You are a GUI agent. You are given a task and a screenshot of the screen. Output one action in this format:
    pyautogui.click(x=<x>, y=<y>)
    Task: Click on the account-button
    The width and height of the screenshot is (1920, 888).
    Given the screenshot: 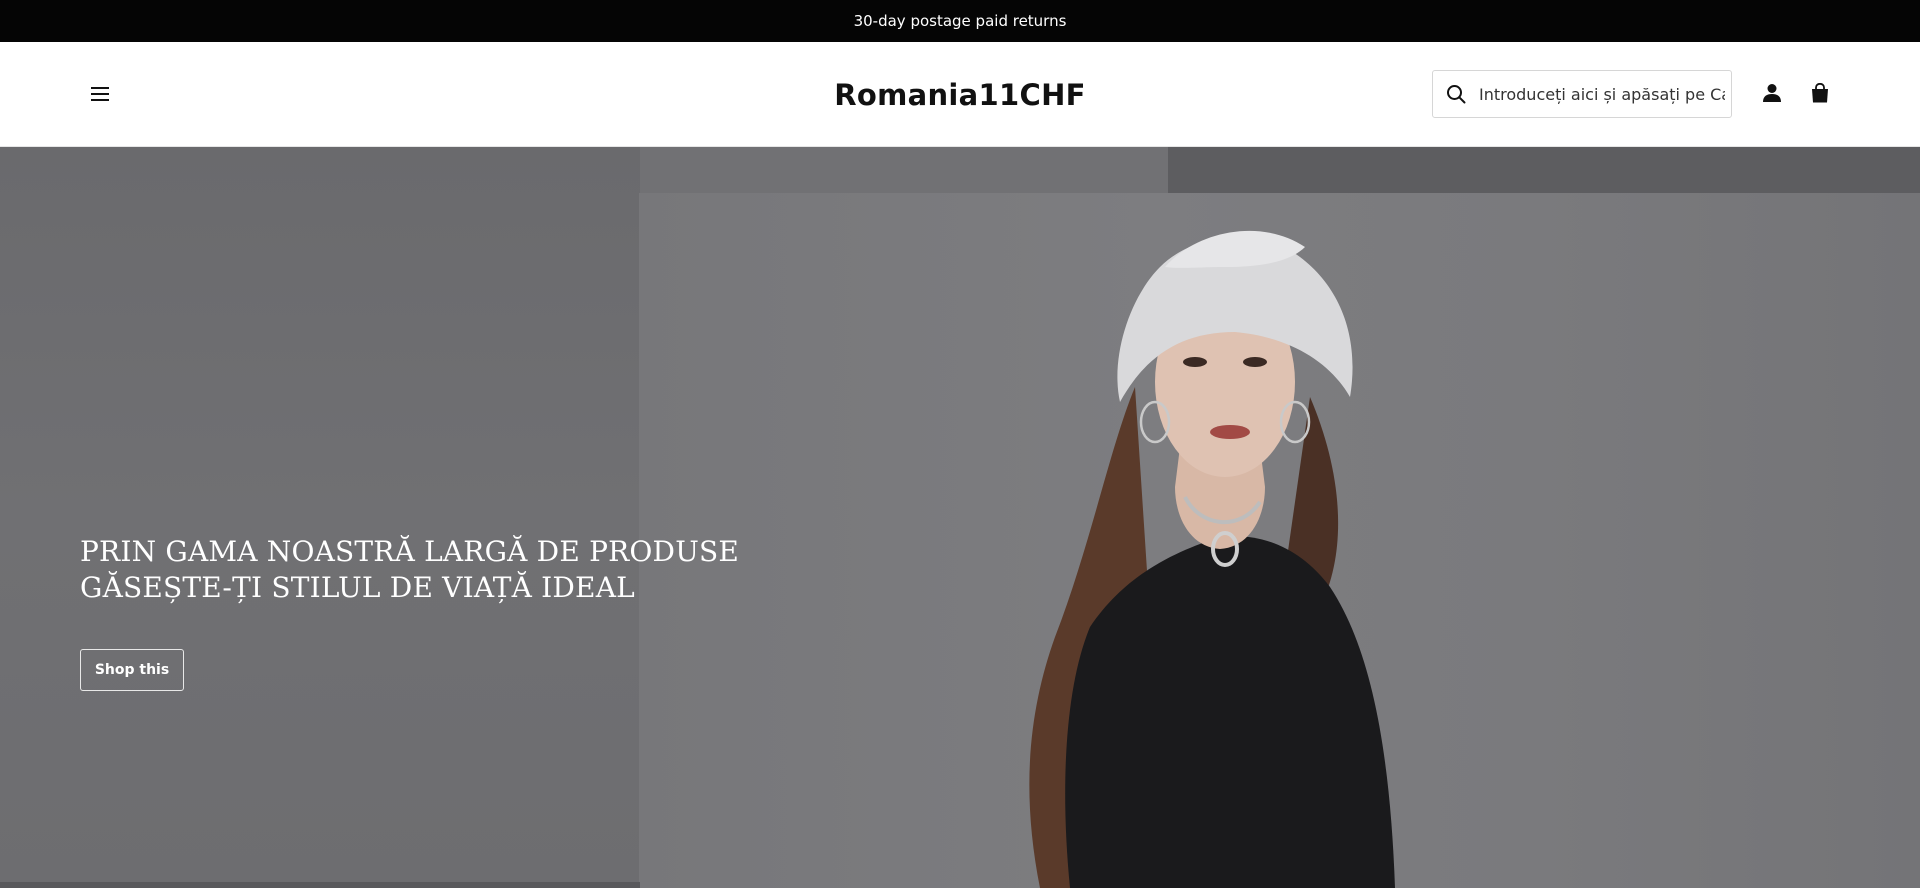 What is the action you would take?
    pyautogui.click(x=1772, y=93)
    